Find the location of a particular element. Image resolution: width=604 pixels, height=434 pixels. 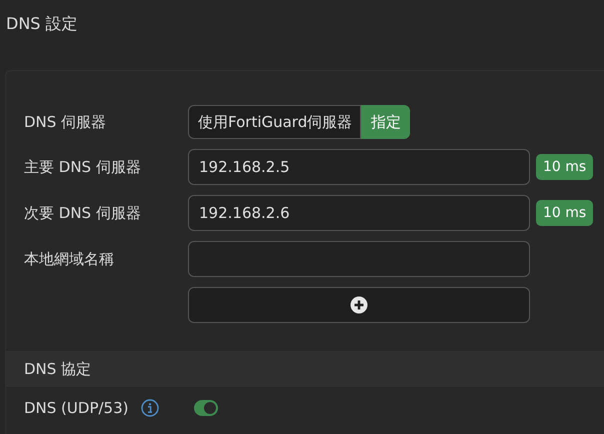

input-field is located at coordinates (359, 259).